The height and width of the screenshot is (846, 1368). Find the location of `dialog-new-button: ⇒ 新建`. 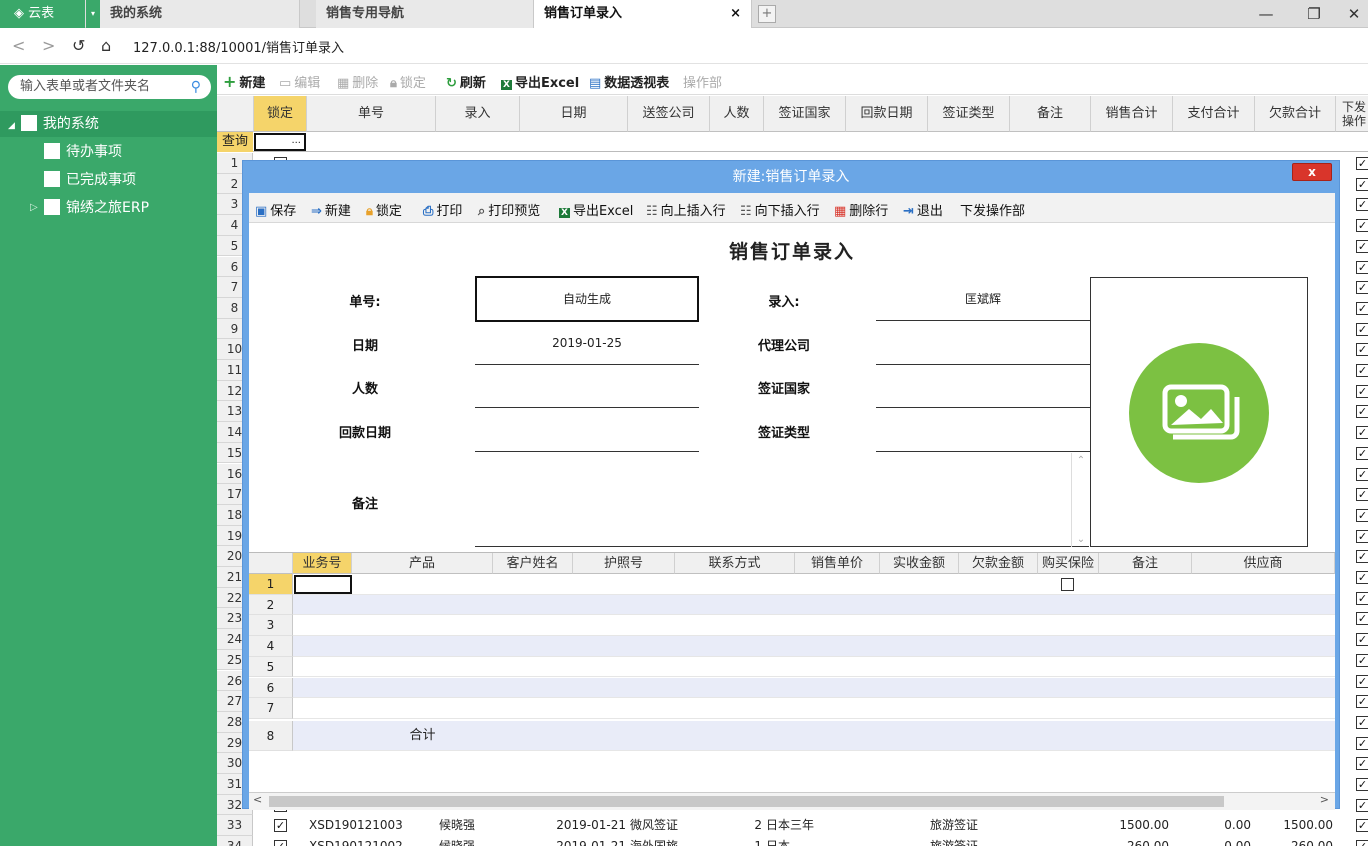

dialog-new-button: ⇒ 新建 is located at coordinates (331, 209).